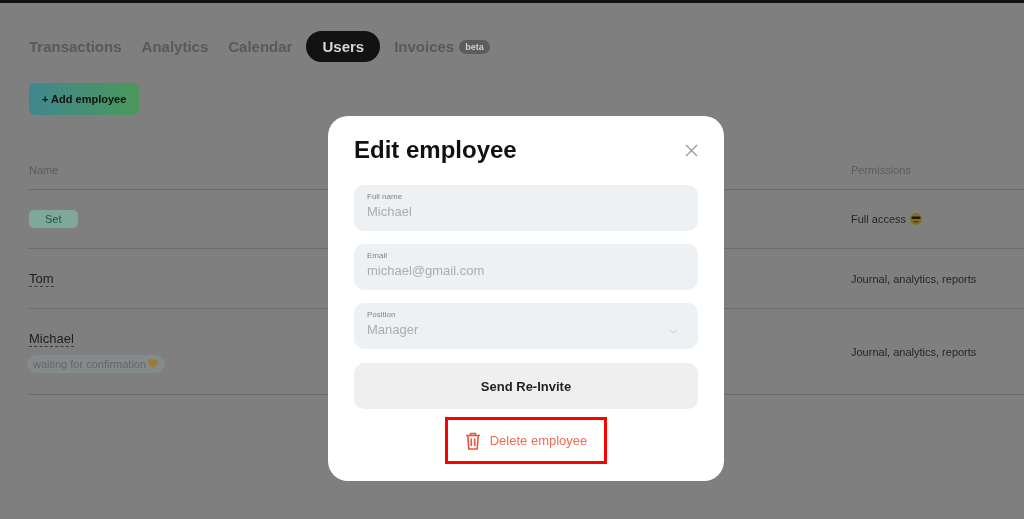 The width and height of the screenshot is (1024, 519). What do you see at coordinates (381, 314) in the screenshot?
I see `field-label: Position` at bounding box center [381, 314].